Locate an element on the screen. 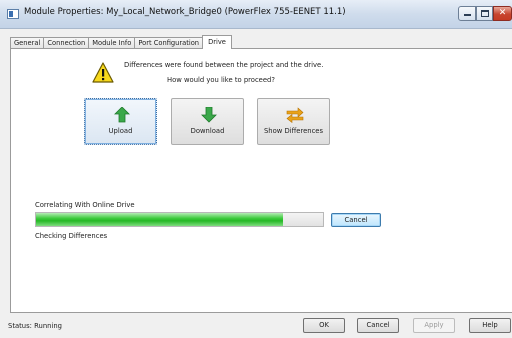  apply-button: Apply is located at coordinates (434, 325).